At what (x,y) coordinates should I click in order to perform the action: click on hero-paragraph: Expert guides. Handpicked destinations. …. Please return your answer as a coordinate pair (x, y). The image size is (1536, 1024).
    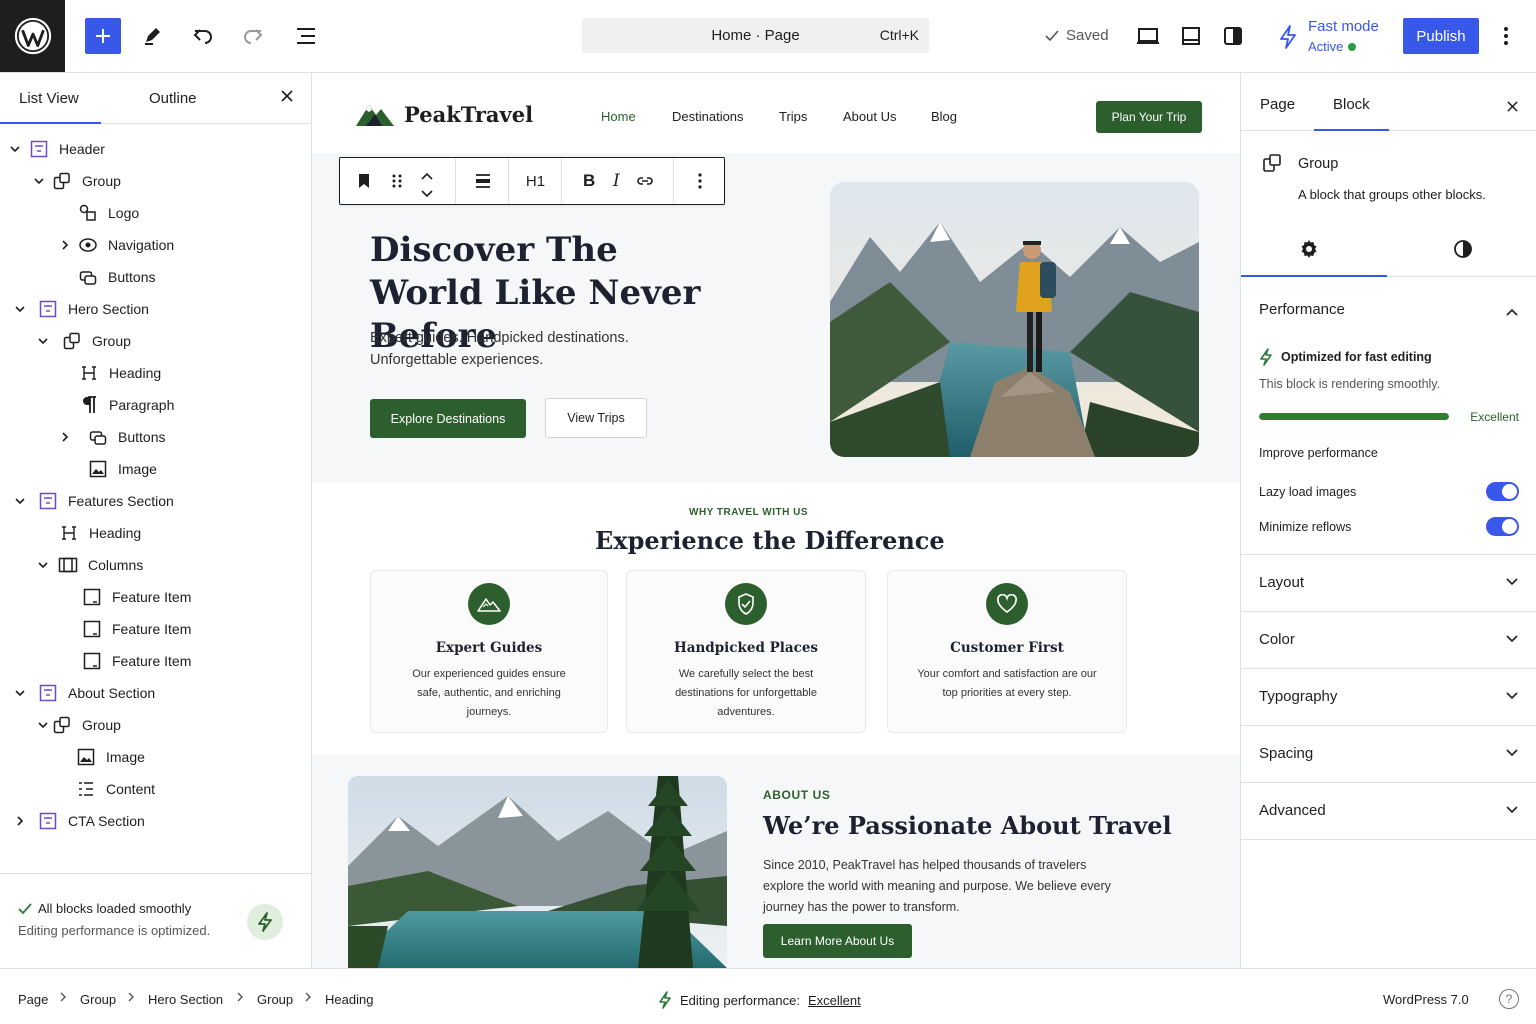
    Looking at the image, I should click on (520, 349).